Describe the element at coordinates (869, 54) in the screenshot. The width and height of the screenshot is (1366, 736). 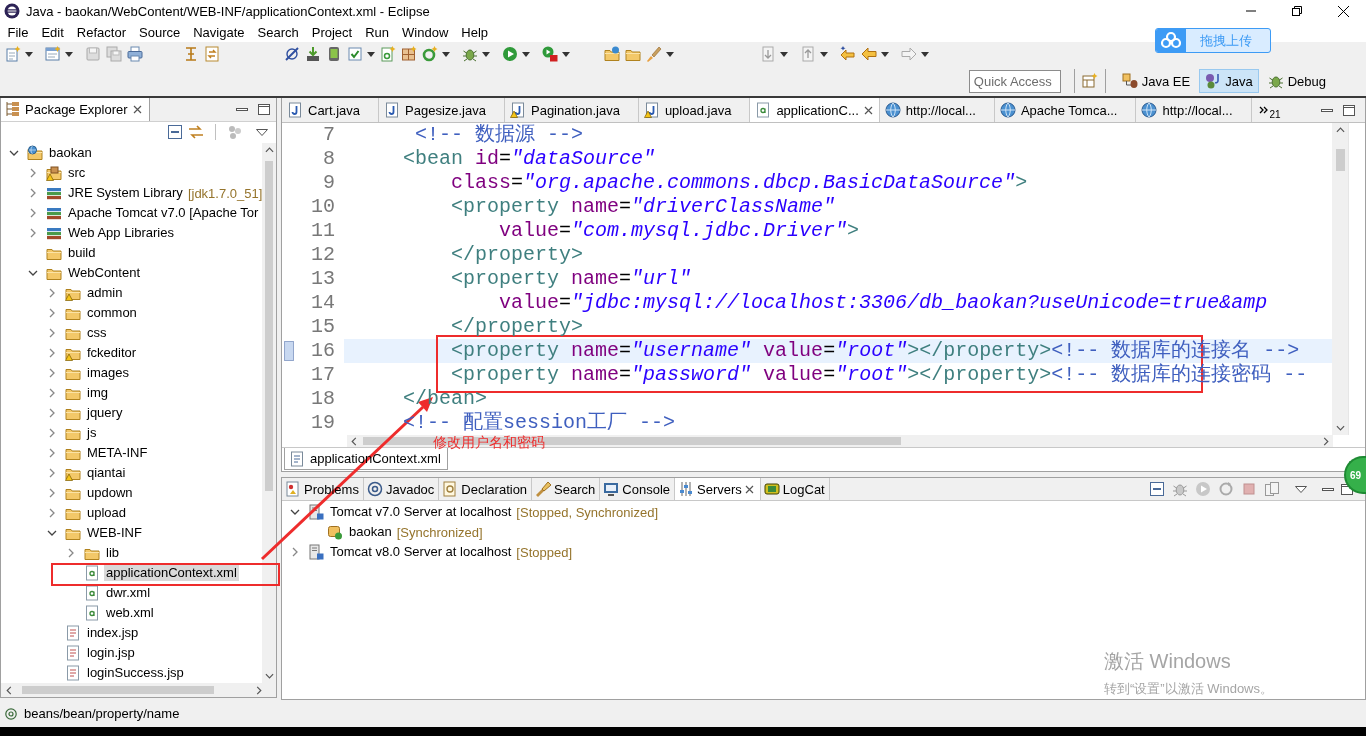
I see `arrow-left-icon` at that location.